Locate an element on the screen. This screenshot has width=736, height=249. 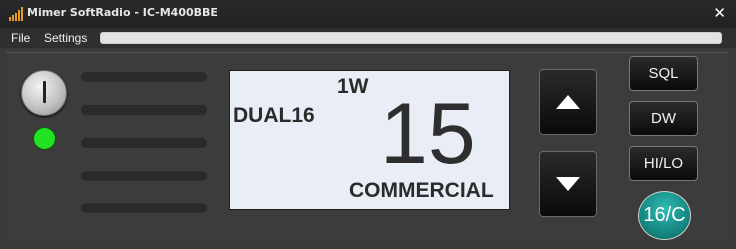
channel-down-button is located at coordinates (568, 184).